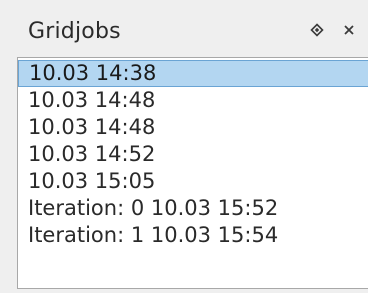 This screenshot has width=368, height=293. I want to click on diamond-float-icon, so click(317, 30).